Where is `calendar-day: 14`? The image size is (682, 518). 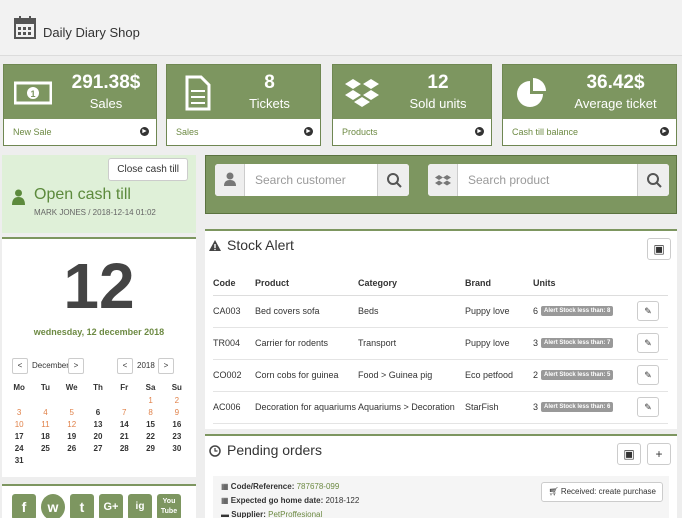
calendar-day: 14 is located at coordinates (124, 424).